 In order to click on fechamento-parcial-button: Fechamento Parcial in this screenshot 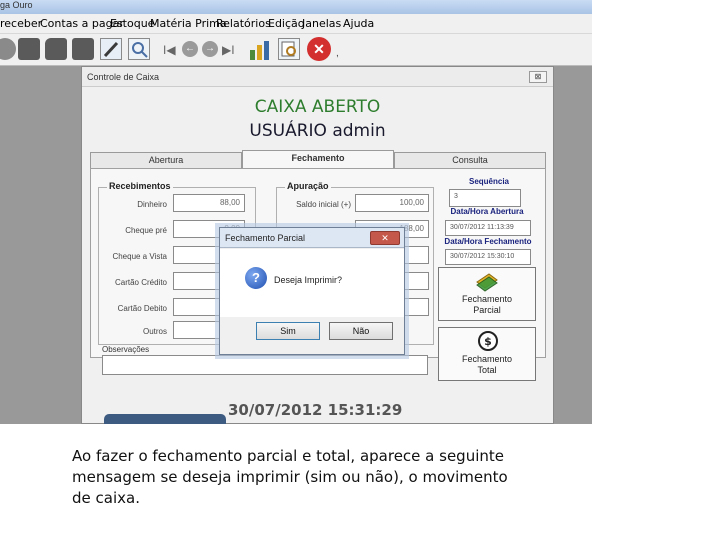, I will do `click(487, 294)`.